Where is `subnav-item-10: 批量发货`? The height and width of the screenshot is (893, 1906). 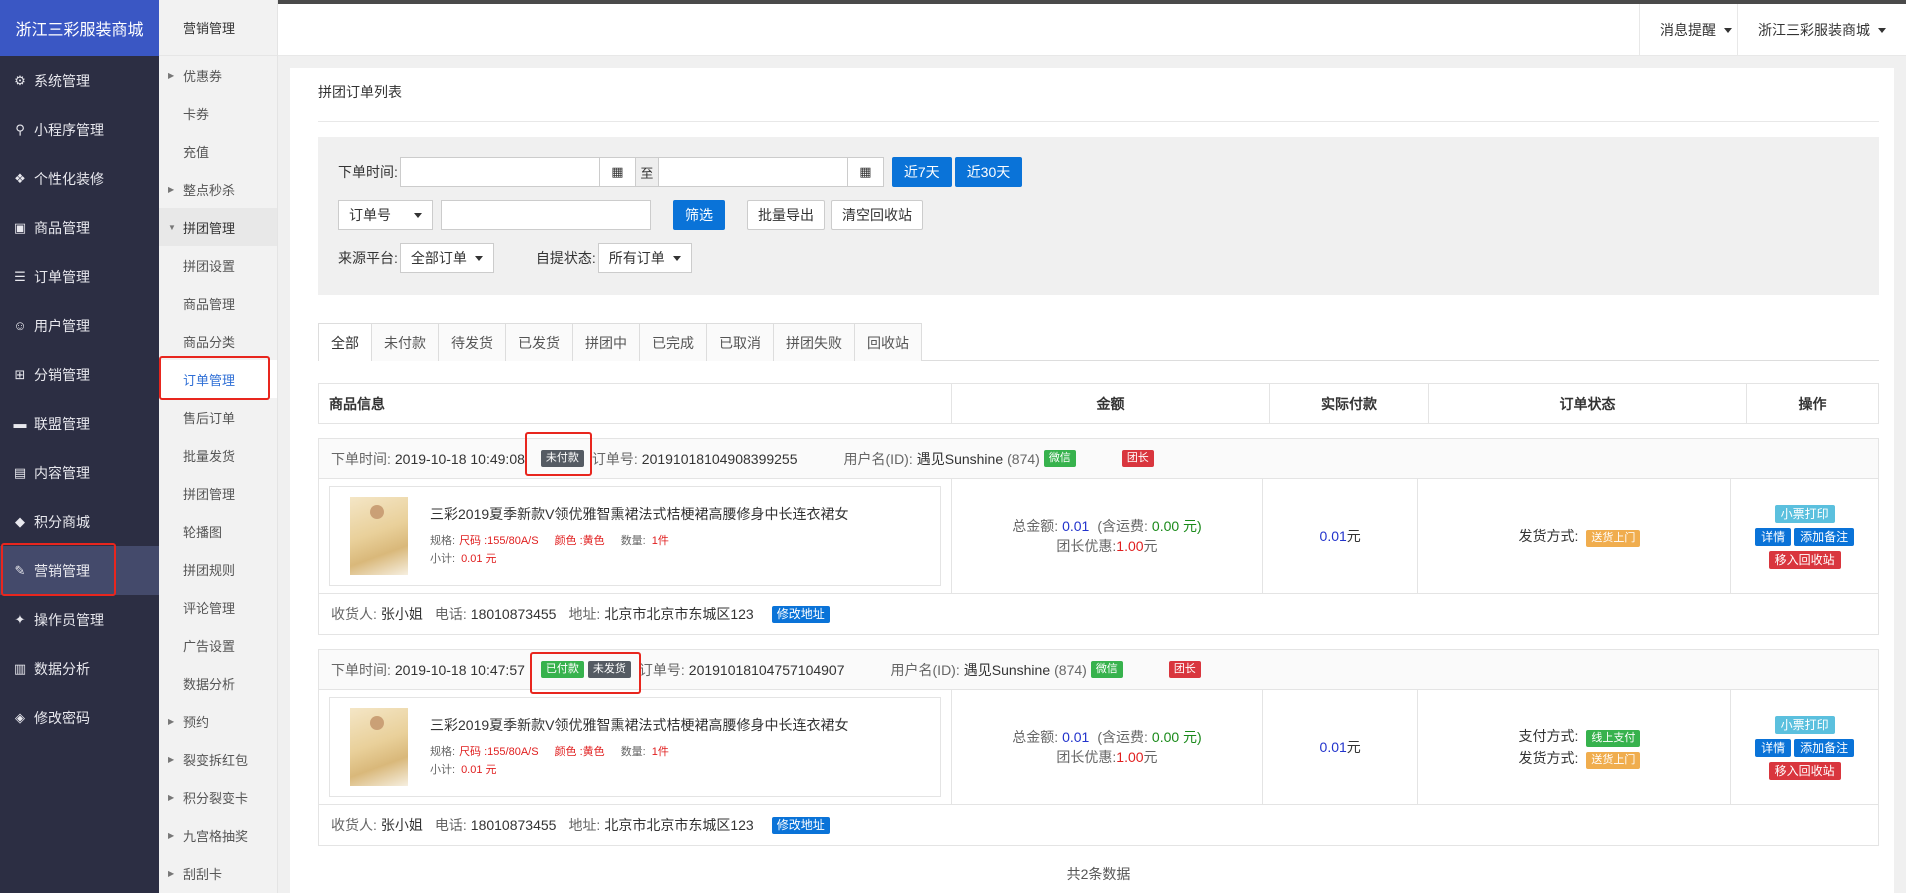 subnav-item-10: 批量发货 is located at coordinates (218, 455).